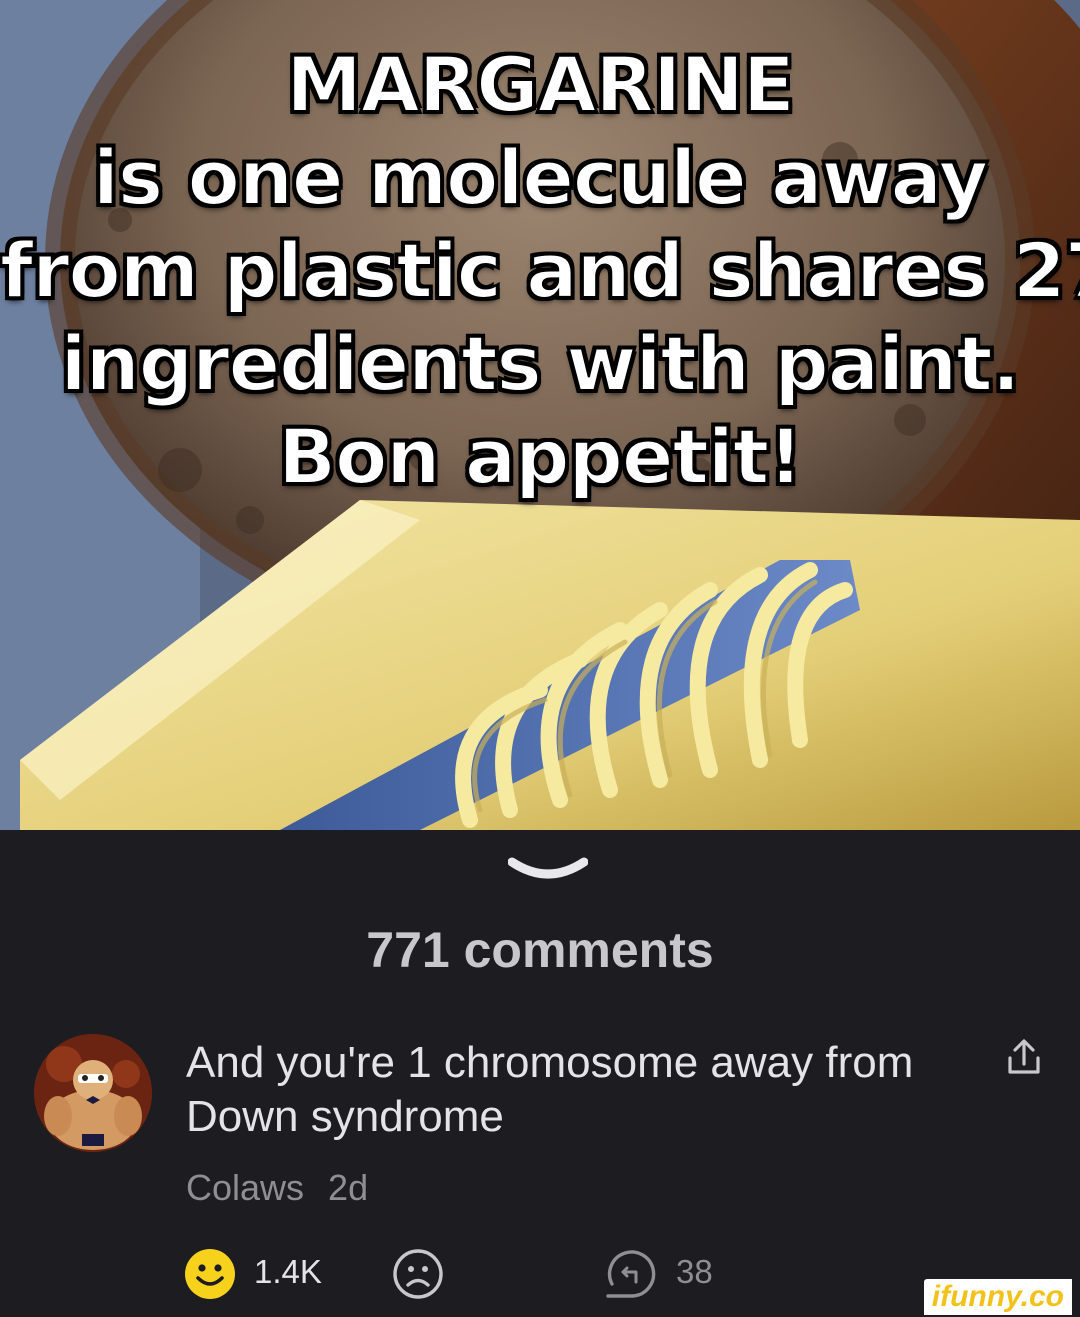  Describe the element at coordinates (541, 363) in the screenshot. I see `meme-line-4: ingredients with paint.` at that location.